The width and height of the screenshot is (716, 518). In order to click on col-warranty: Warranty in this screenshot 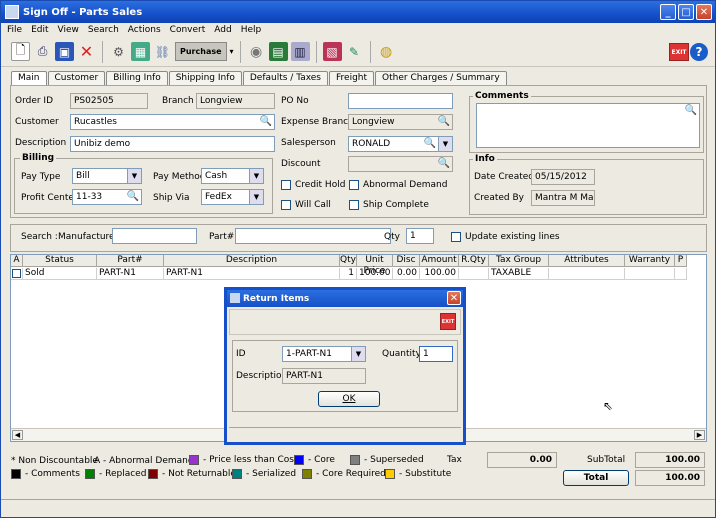, I will do `click(650, 261)`.